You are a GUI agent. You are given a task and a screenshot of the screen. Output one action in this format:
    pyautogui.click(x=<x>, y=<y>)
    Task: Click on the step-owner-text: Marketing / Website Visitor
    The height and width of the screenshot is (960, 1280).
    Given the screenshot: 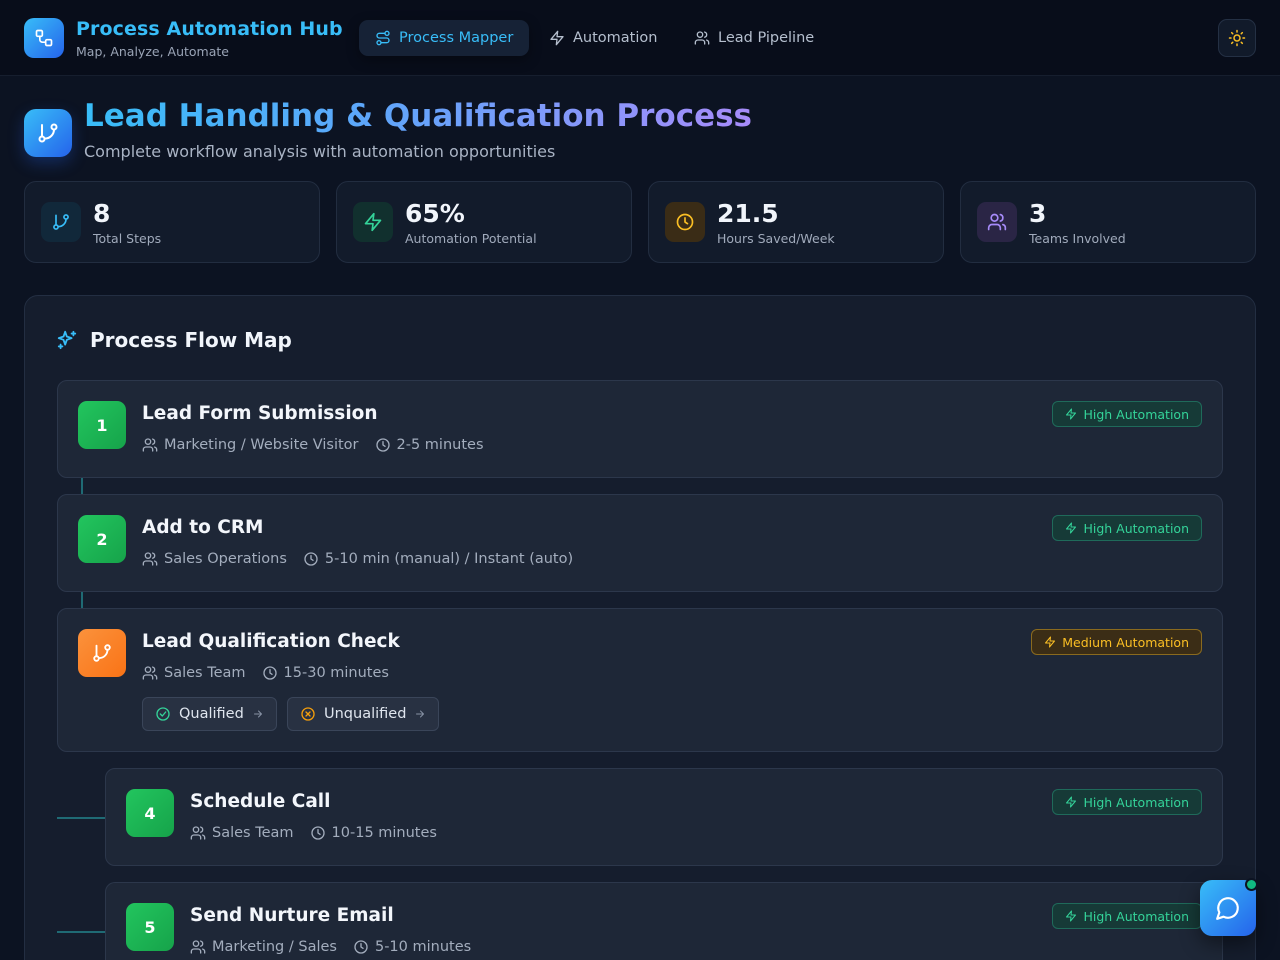 What is the action you would take?
    pyautogui.click(x=261, y=445)
    